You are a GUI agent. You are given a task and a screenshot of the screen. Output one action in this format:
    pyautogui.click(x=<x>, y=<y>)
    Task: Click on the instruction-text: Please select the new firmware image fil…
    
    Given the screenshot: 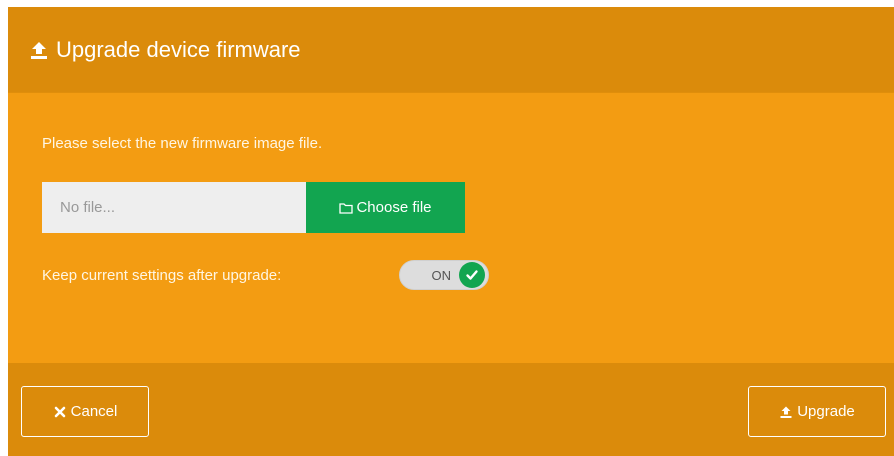 What is the action you would take?
    pyautogui.click(x=182, y=143)
    